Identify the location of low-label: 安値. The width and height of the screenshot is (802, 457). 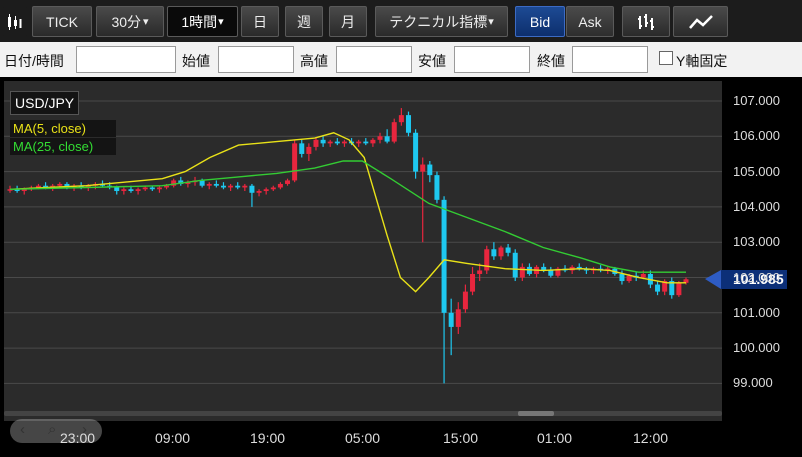
(432, 61).